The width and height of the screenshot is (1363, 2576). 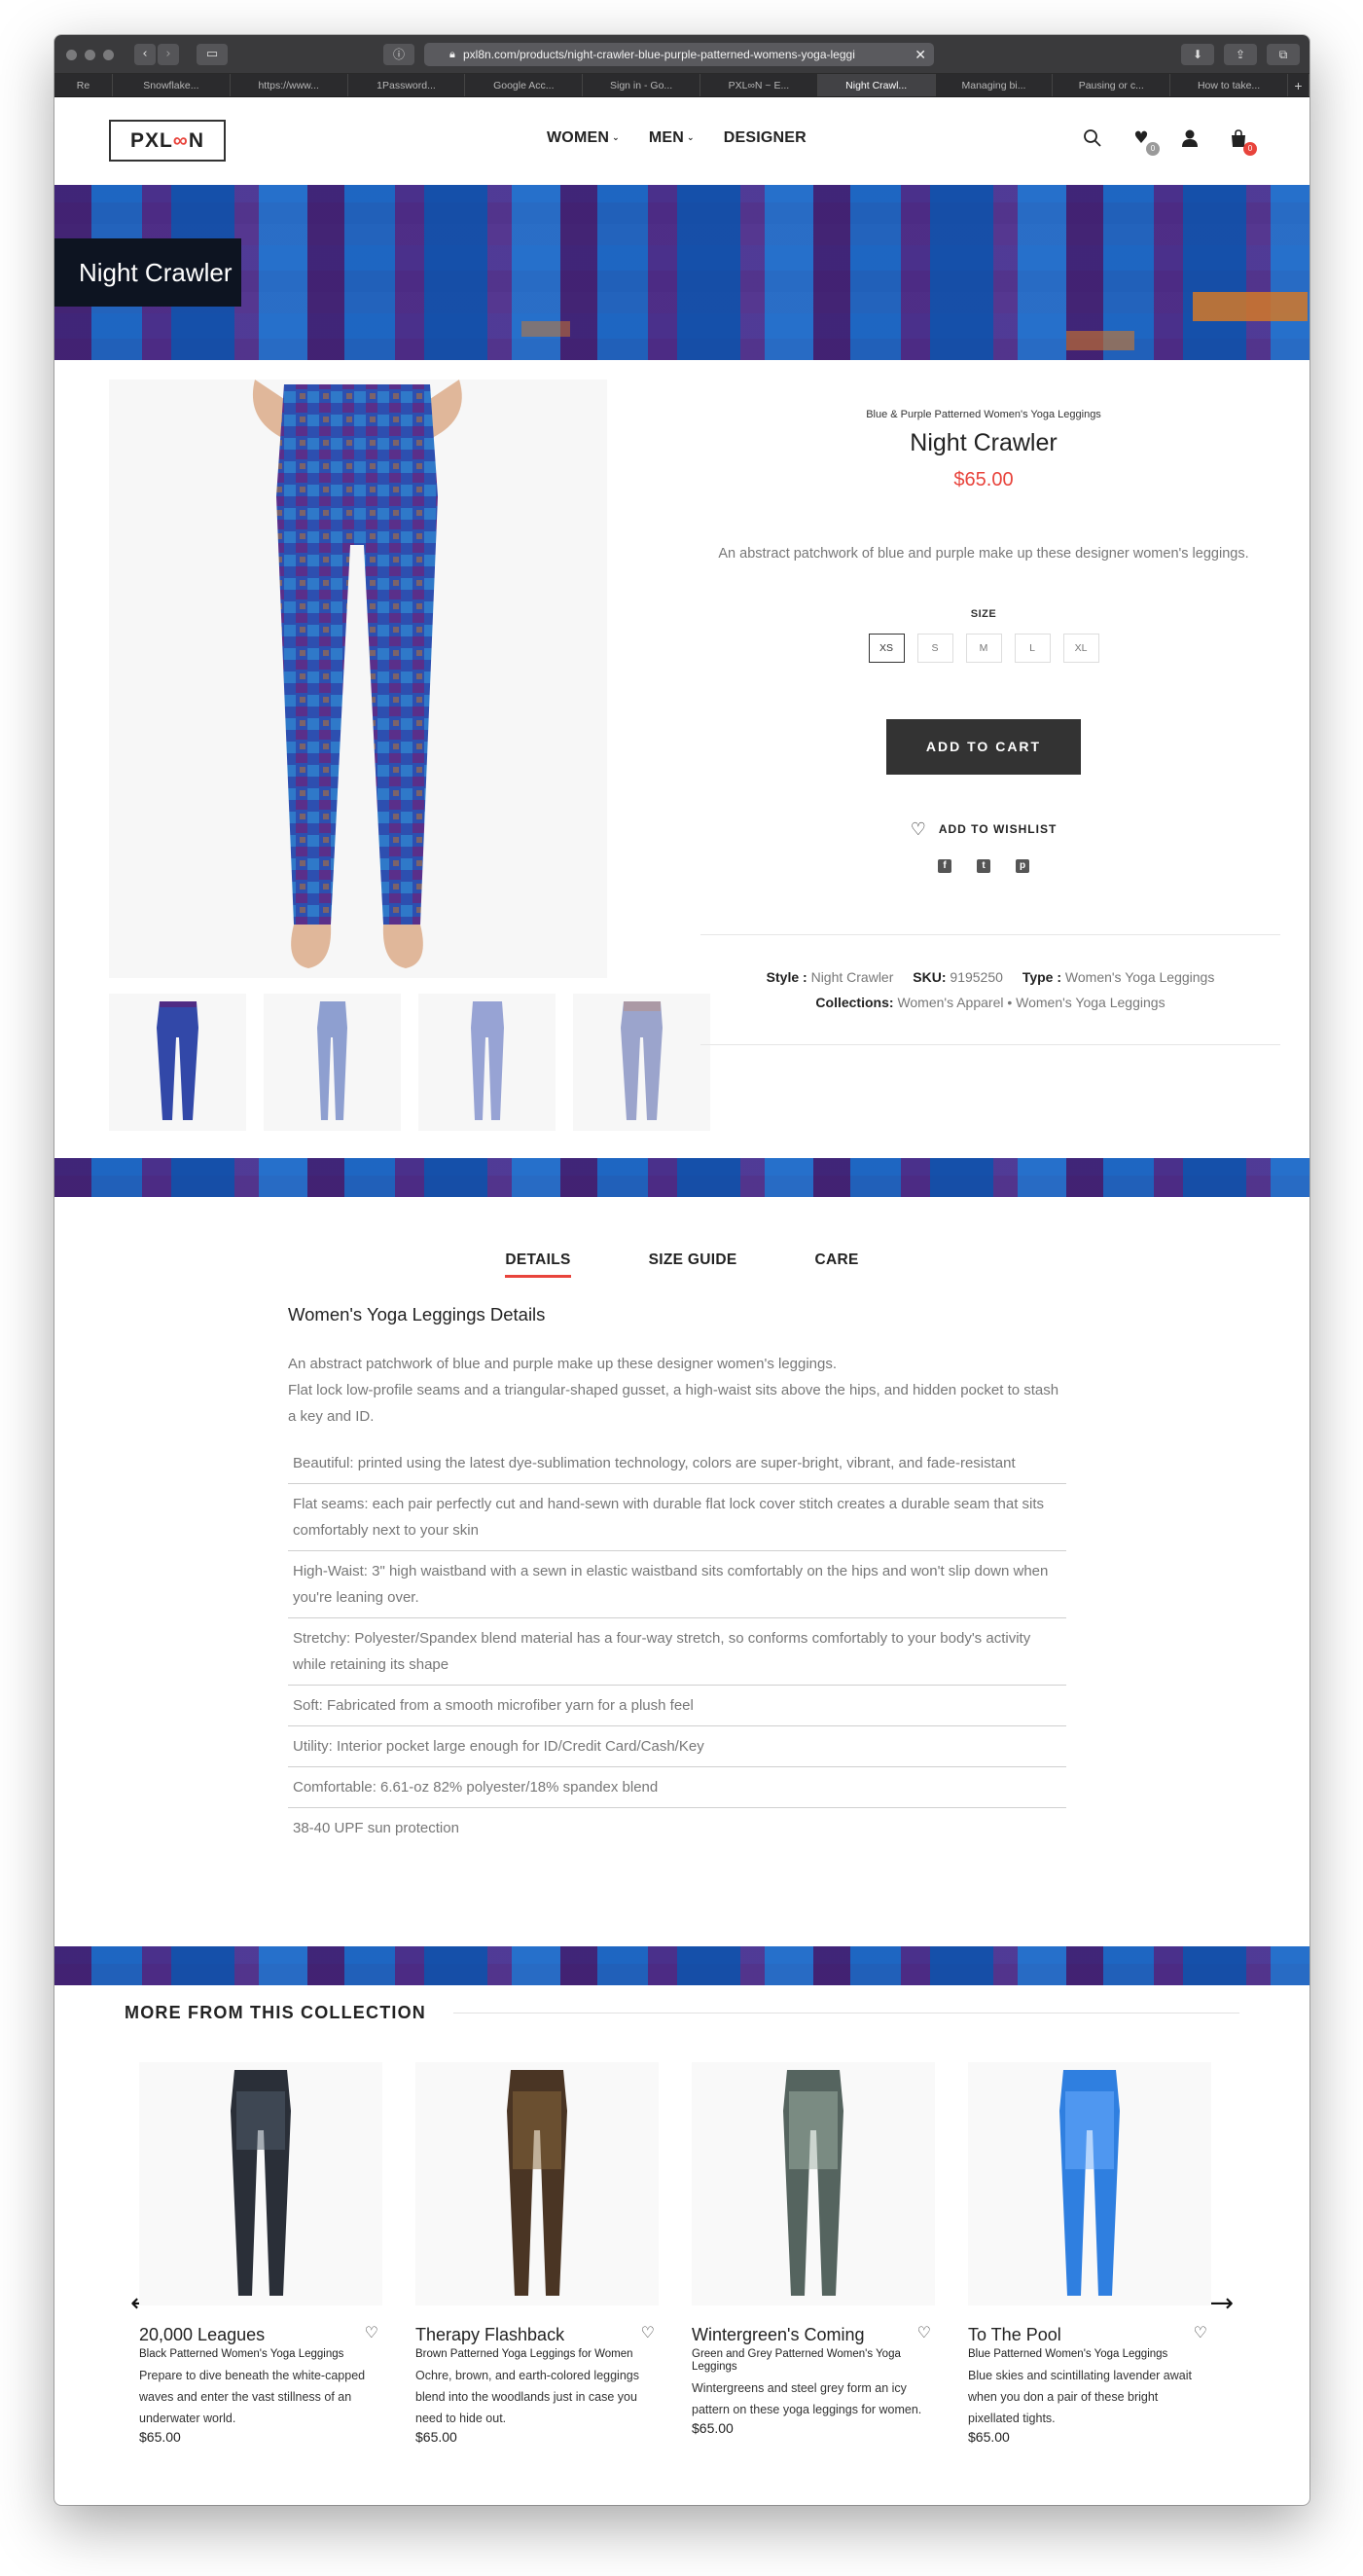 I want to click on product-card-title: Wintergreen's Coming, so click(x=814, y=2335).